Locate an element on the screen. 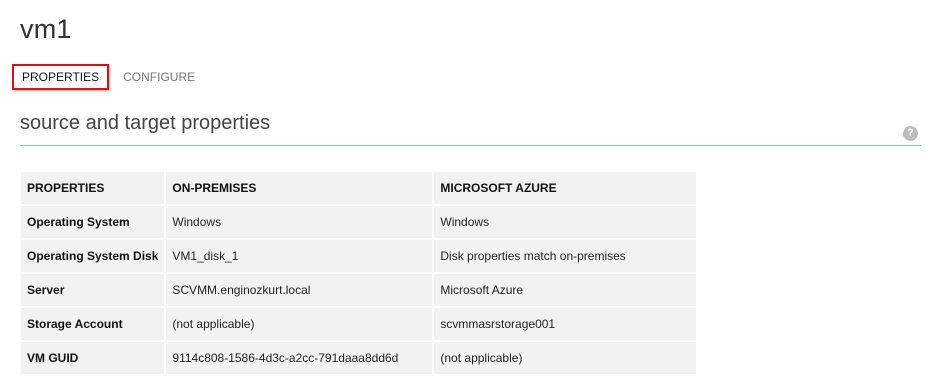 Image resolution: width=941 pixels, height=382 pixels. column-header-microsoft-azure: MICROSOFT AZURE is located at coordinates (565, 188).